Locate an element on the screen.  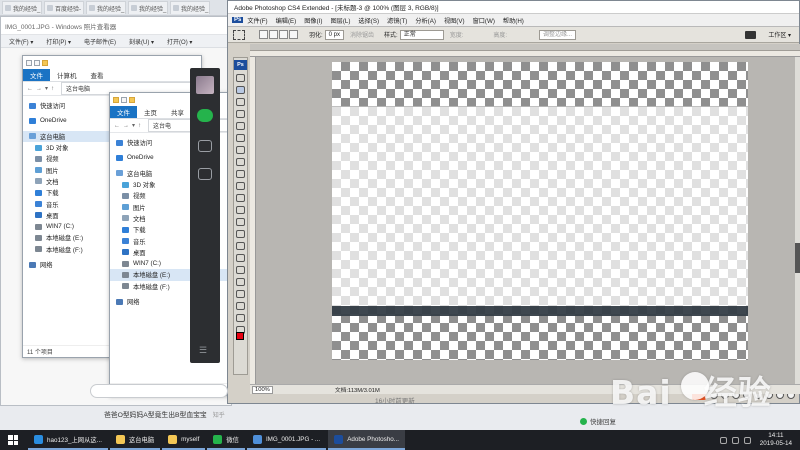
brush-tool-icon is located at coordinates (240, 162).